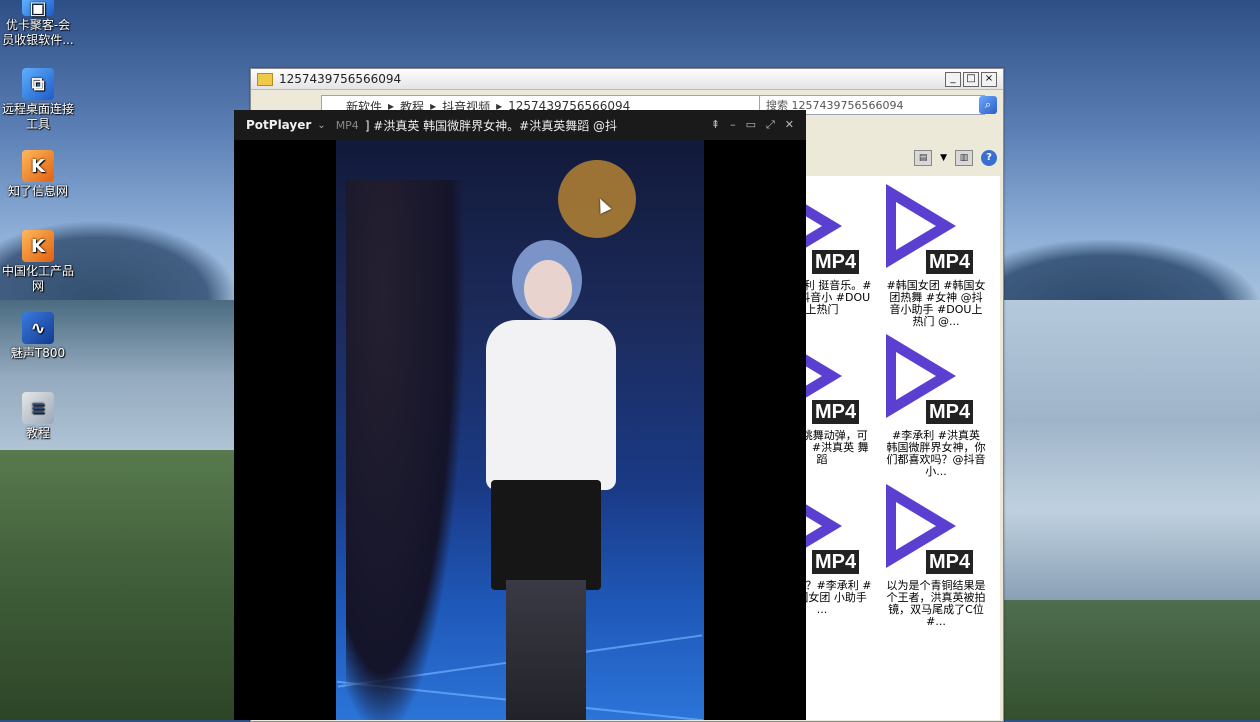 The image size is (1260, 722). Describe the element at coordinates (789, 125) in the screenshot. I see `close-icon: ✕` at that location.